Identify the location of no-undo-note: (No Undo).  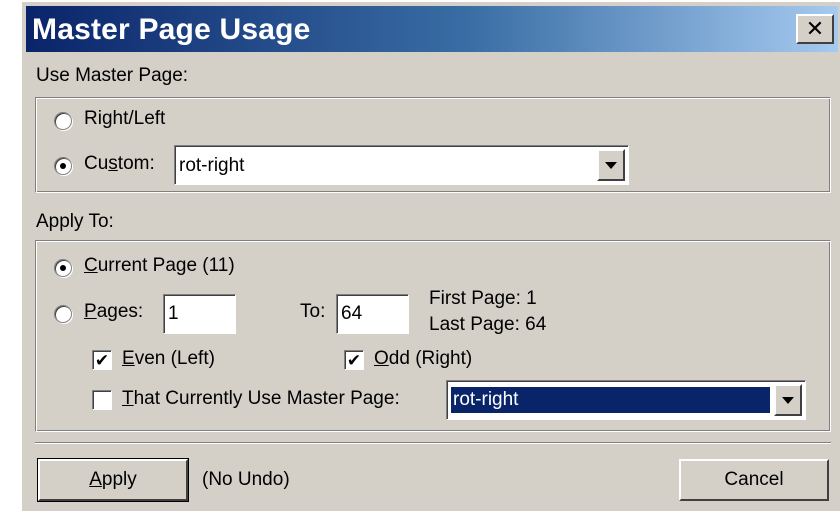
(246, 479).